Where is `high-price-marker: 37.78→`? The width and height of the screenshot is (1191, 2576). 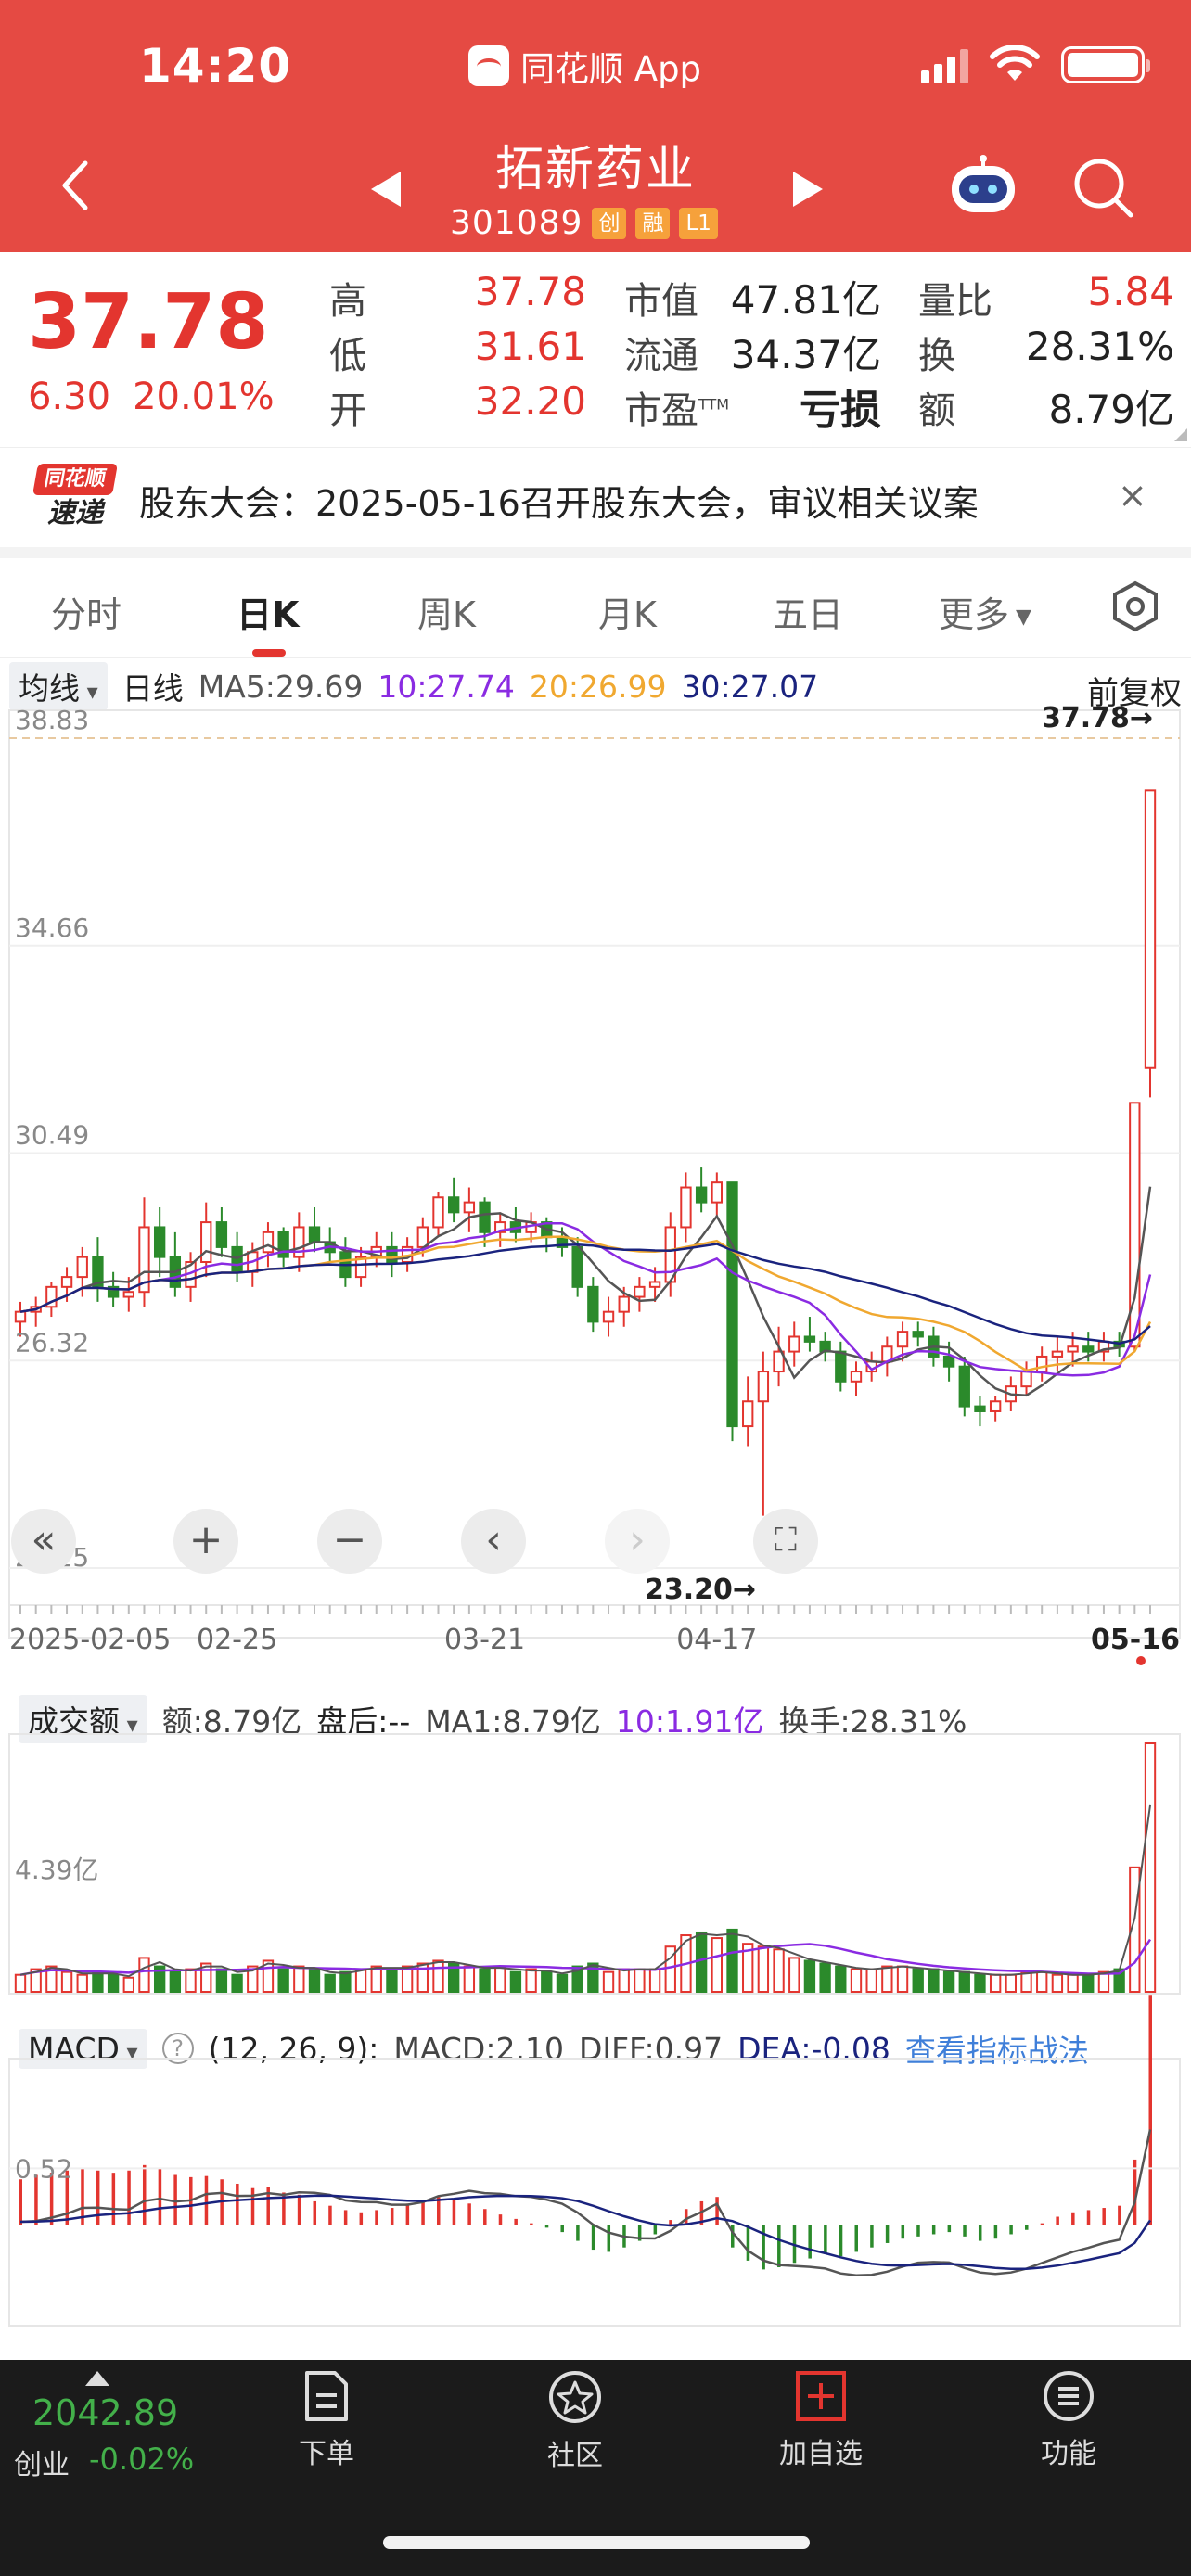 high-price-marker: 37.78→ is located at coordinates (1097, 718).